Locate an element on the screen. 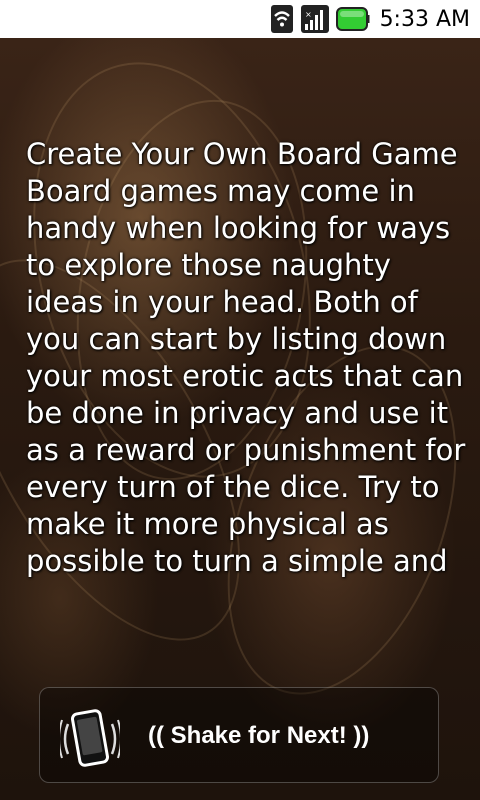  battery-icon is located at coordinates (352, 19).